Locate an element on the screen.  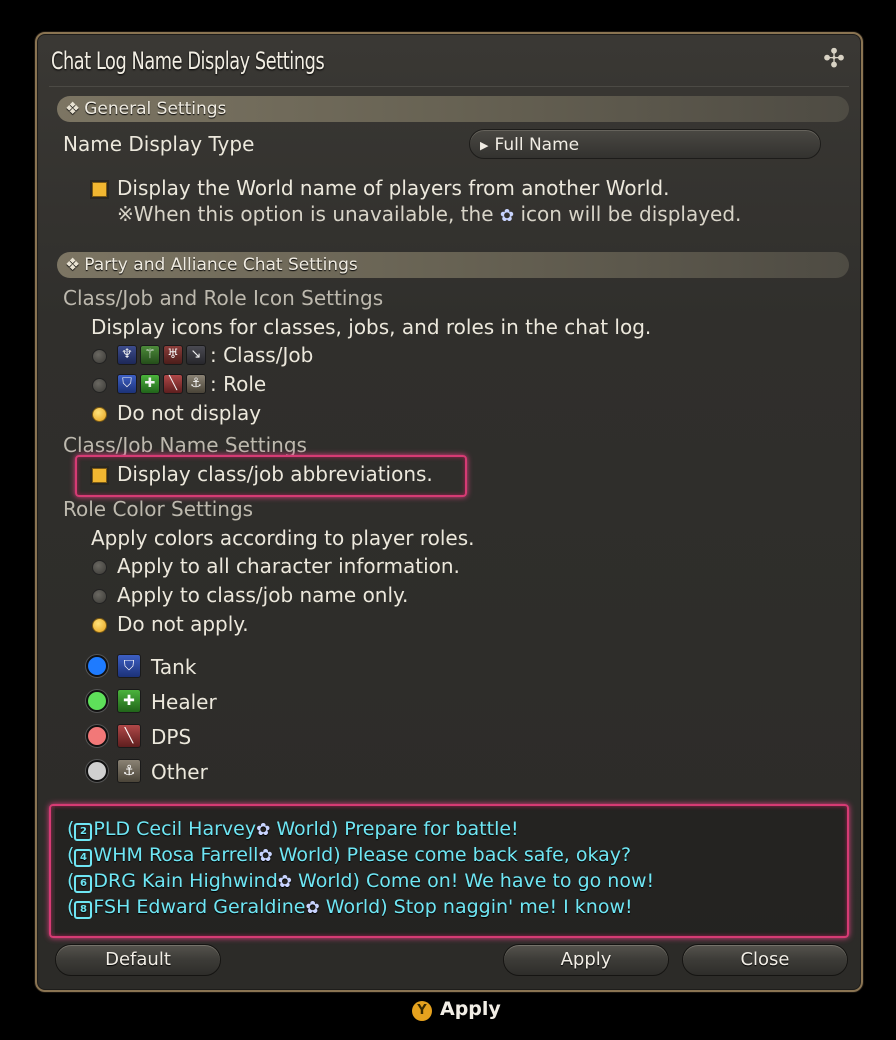
window-title: Chat Log Name Display Settings is located at coordinates (188, 61).